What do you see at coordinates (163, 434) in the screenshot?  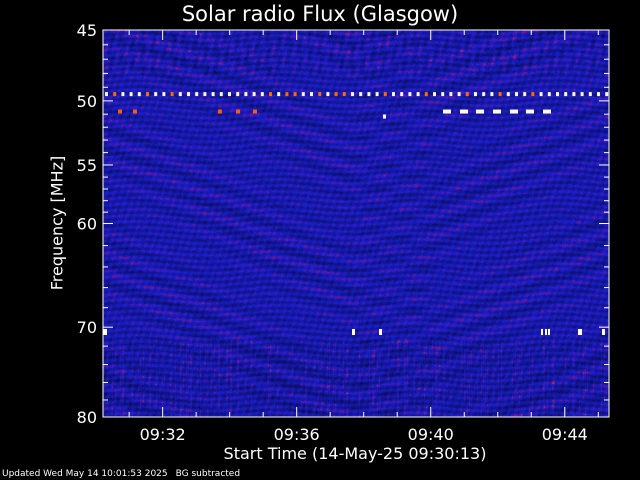 I see `x-tick-label: 09:32` at bounding box center [163, 434].